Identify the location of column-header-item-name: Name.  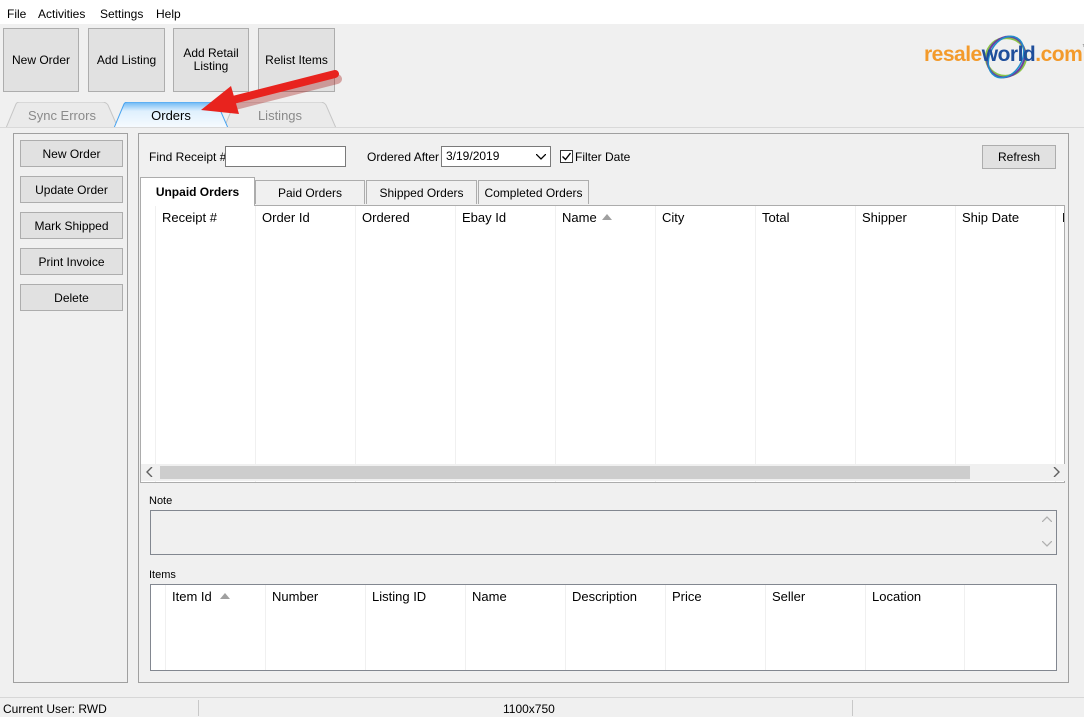
(515, 627).